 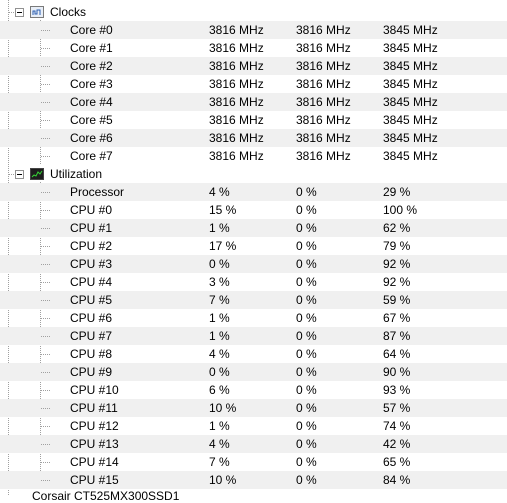 What do you see at coordinates (253, 138) in the screenshot?
I see `sensor-row: Core #6 3816 MHz 3816 MHz 3845 MHz` at bounding box center [253, 138].